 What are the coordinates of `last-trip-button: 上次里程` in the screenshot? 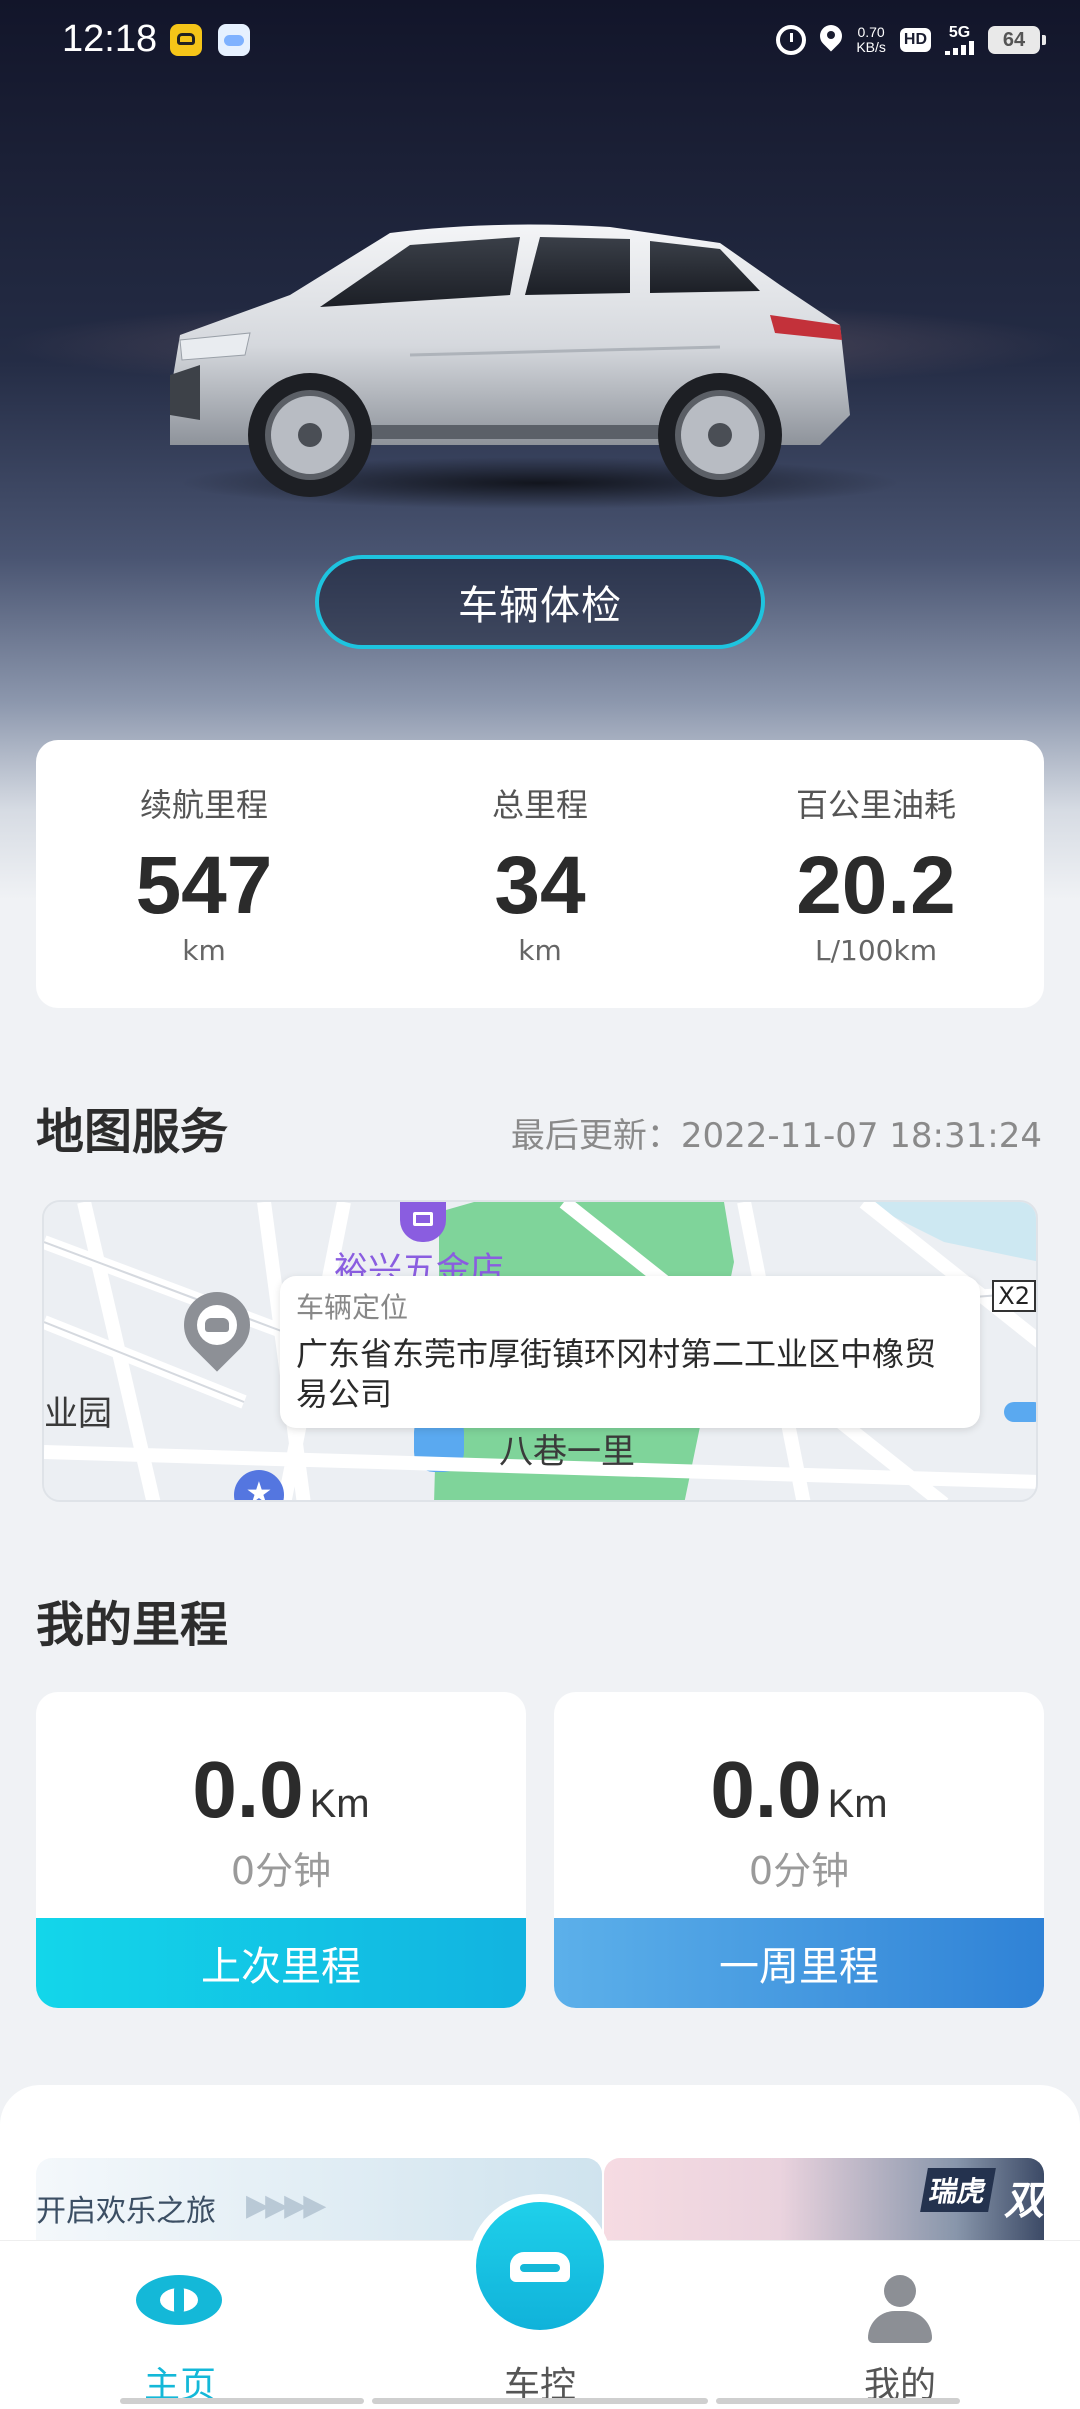 It's located at (281, 1963).